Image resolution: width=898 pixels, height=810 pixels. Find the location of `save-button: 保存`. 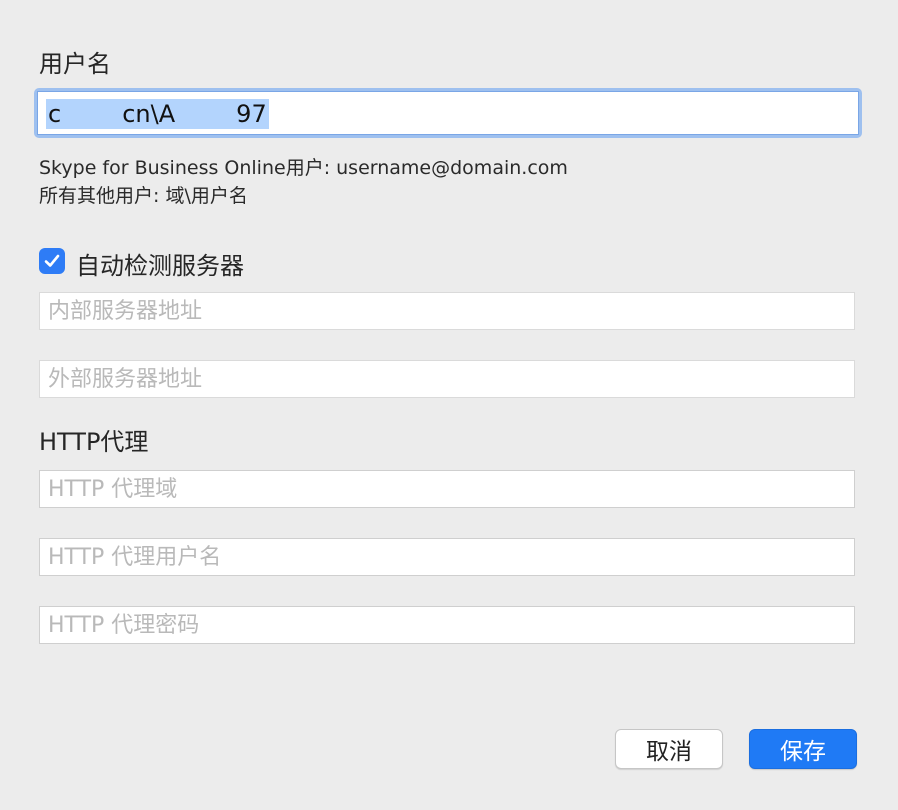

save-button: 保存 is located at coordinates (803, 749).